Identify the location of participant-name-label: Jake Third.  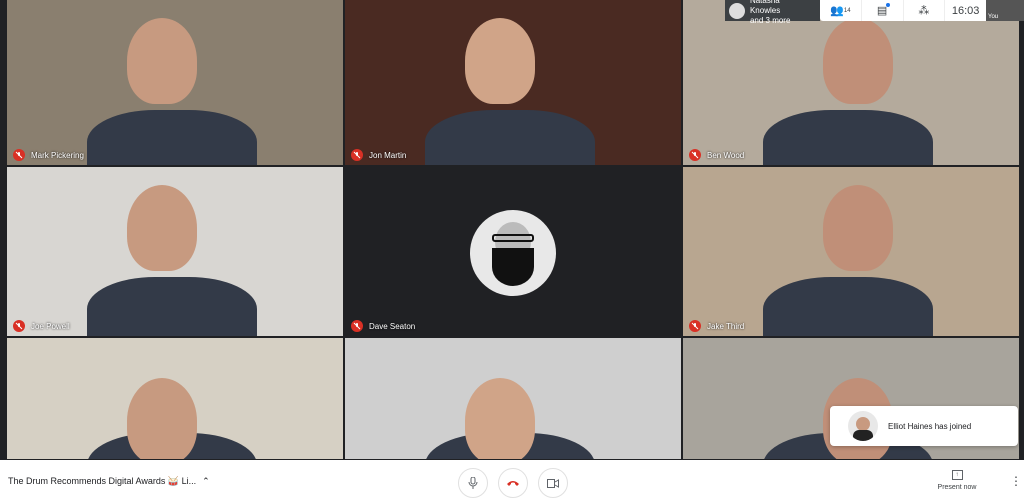
(716, 326).